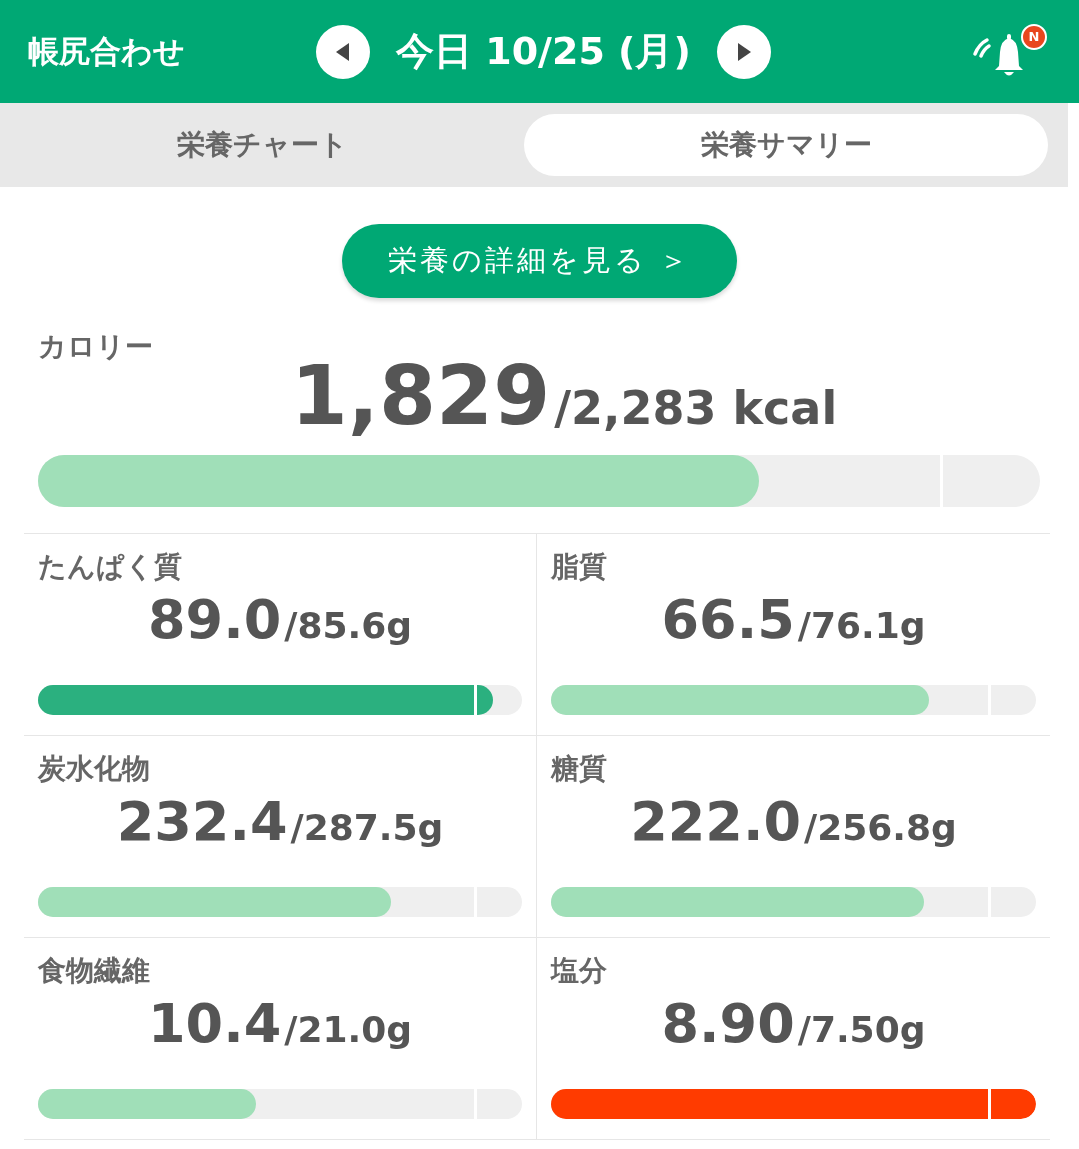 The width and height of the screenshot is (1079, 1149). I want to click on nutrient-target: /256.8g, so click(880, 827).